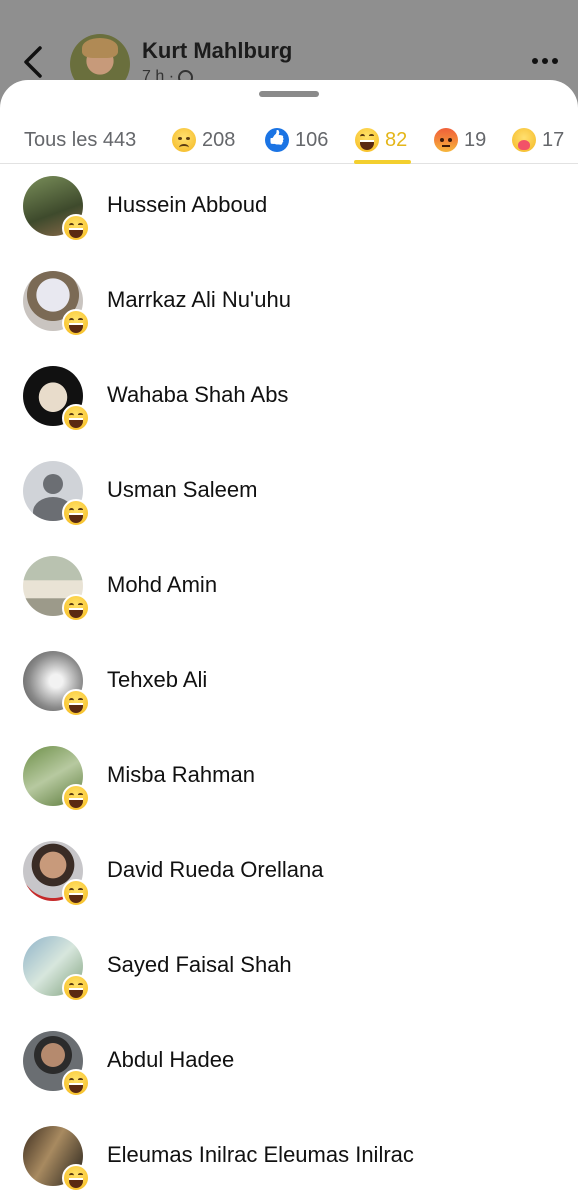  What do you see at coordinates (553, 139) in the screenshot?
I see `tab-care-label: 17` at bounding box center [553, 139].